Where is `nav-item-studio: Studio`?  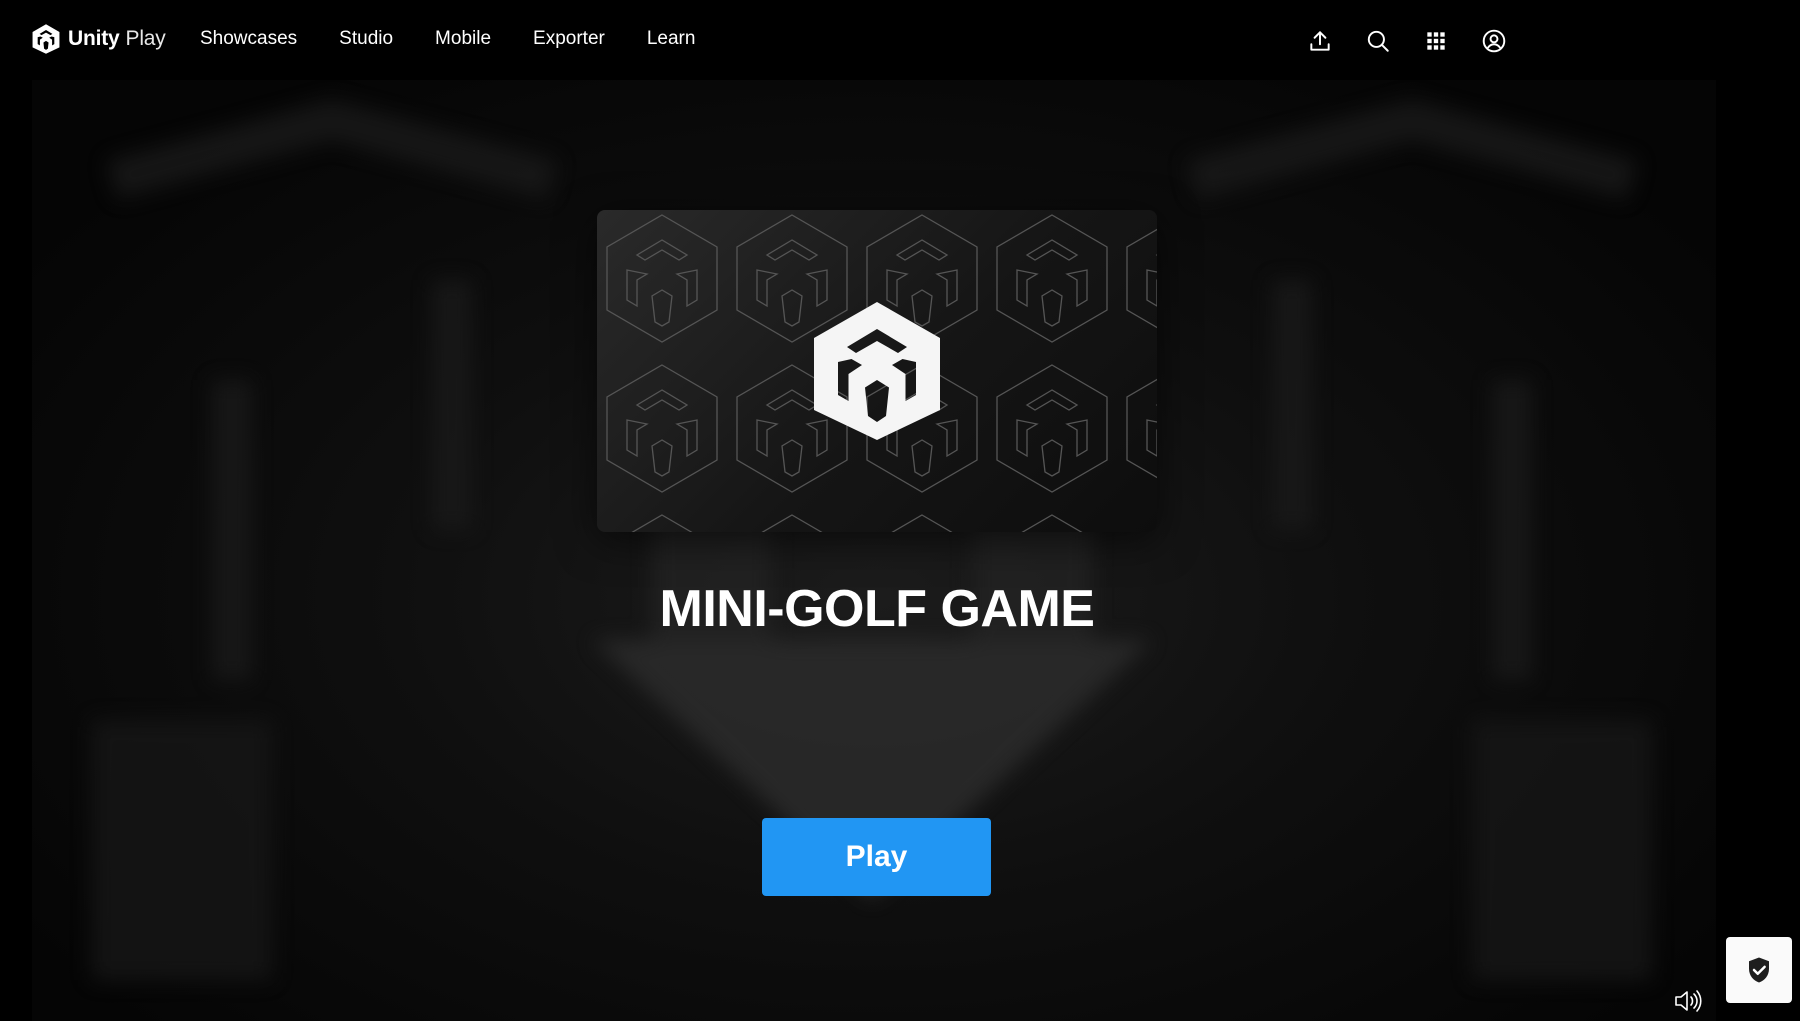
nav-item-studio: Studio is located at coordinates (366, 39).